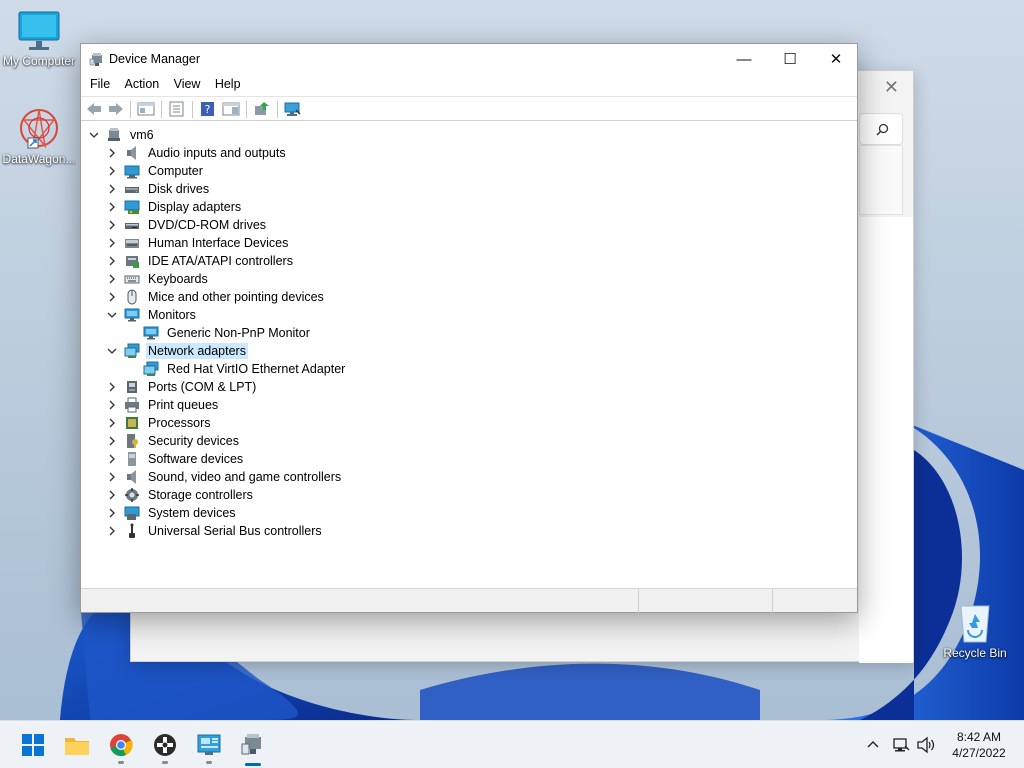  I want to click on background-search-box, so click(881, 129).